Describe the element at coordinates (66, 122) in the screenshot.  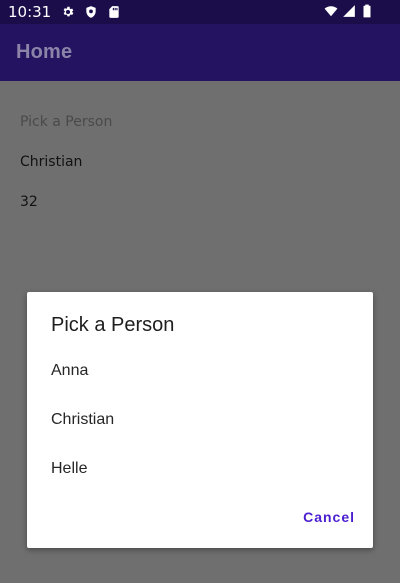
I see `person-picker-label: Pick a Person` at that location.